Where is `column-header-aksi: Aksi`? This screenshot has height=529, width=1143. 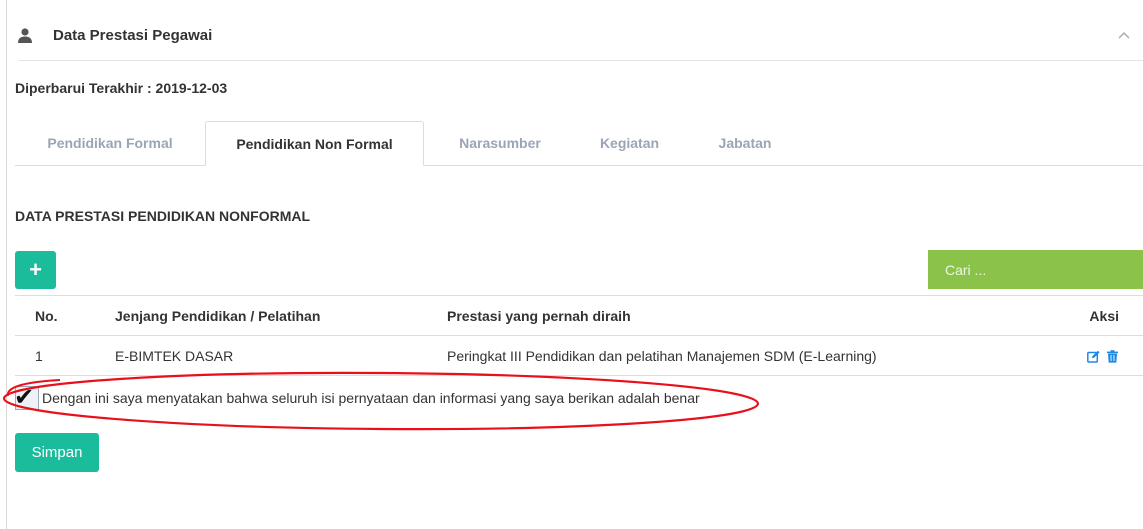 column-header-aksi: Aksi is located at coordinates (1105, 315).